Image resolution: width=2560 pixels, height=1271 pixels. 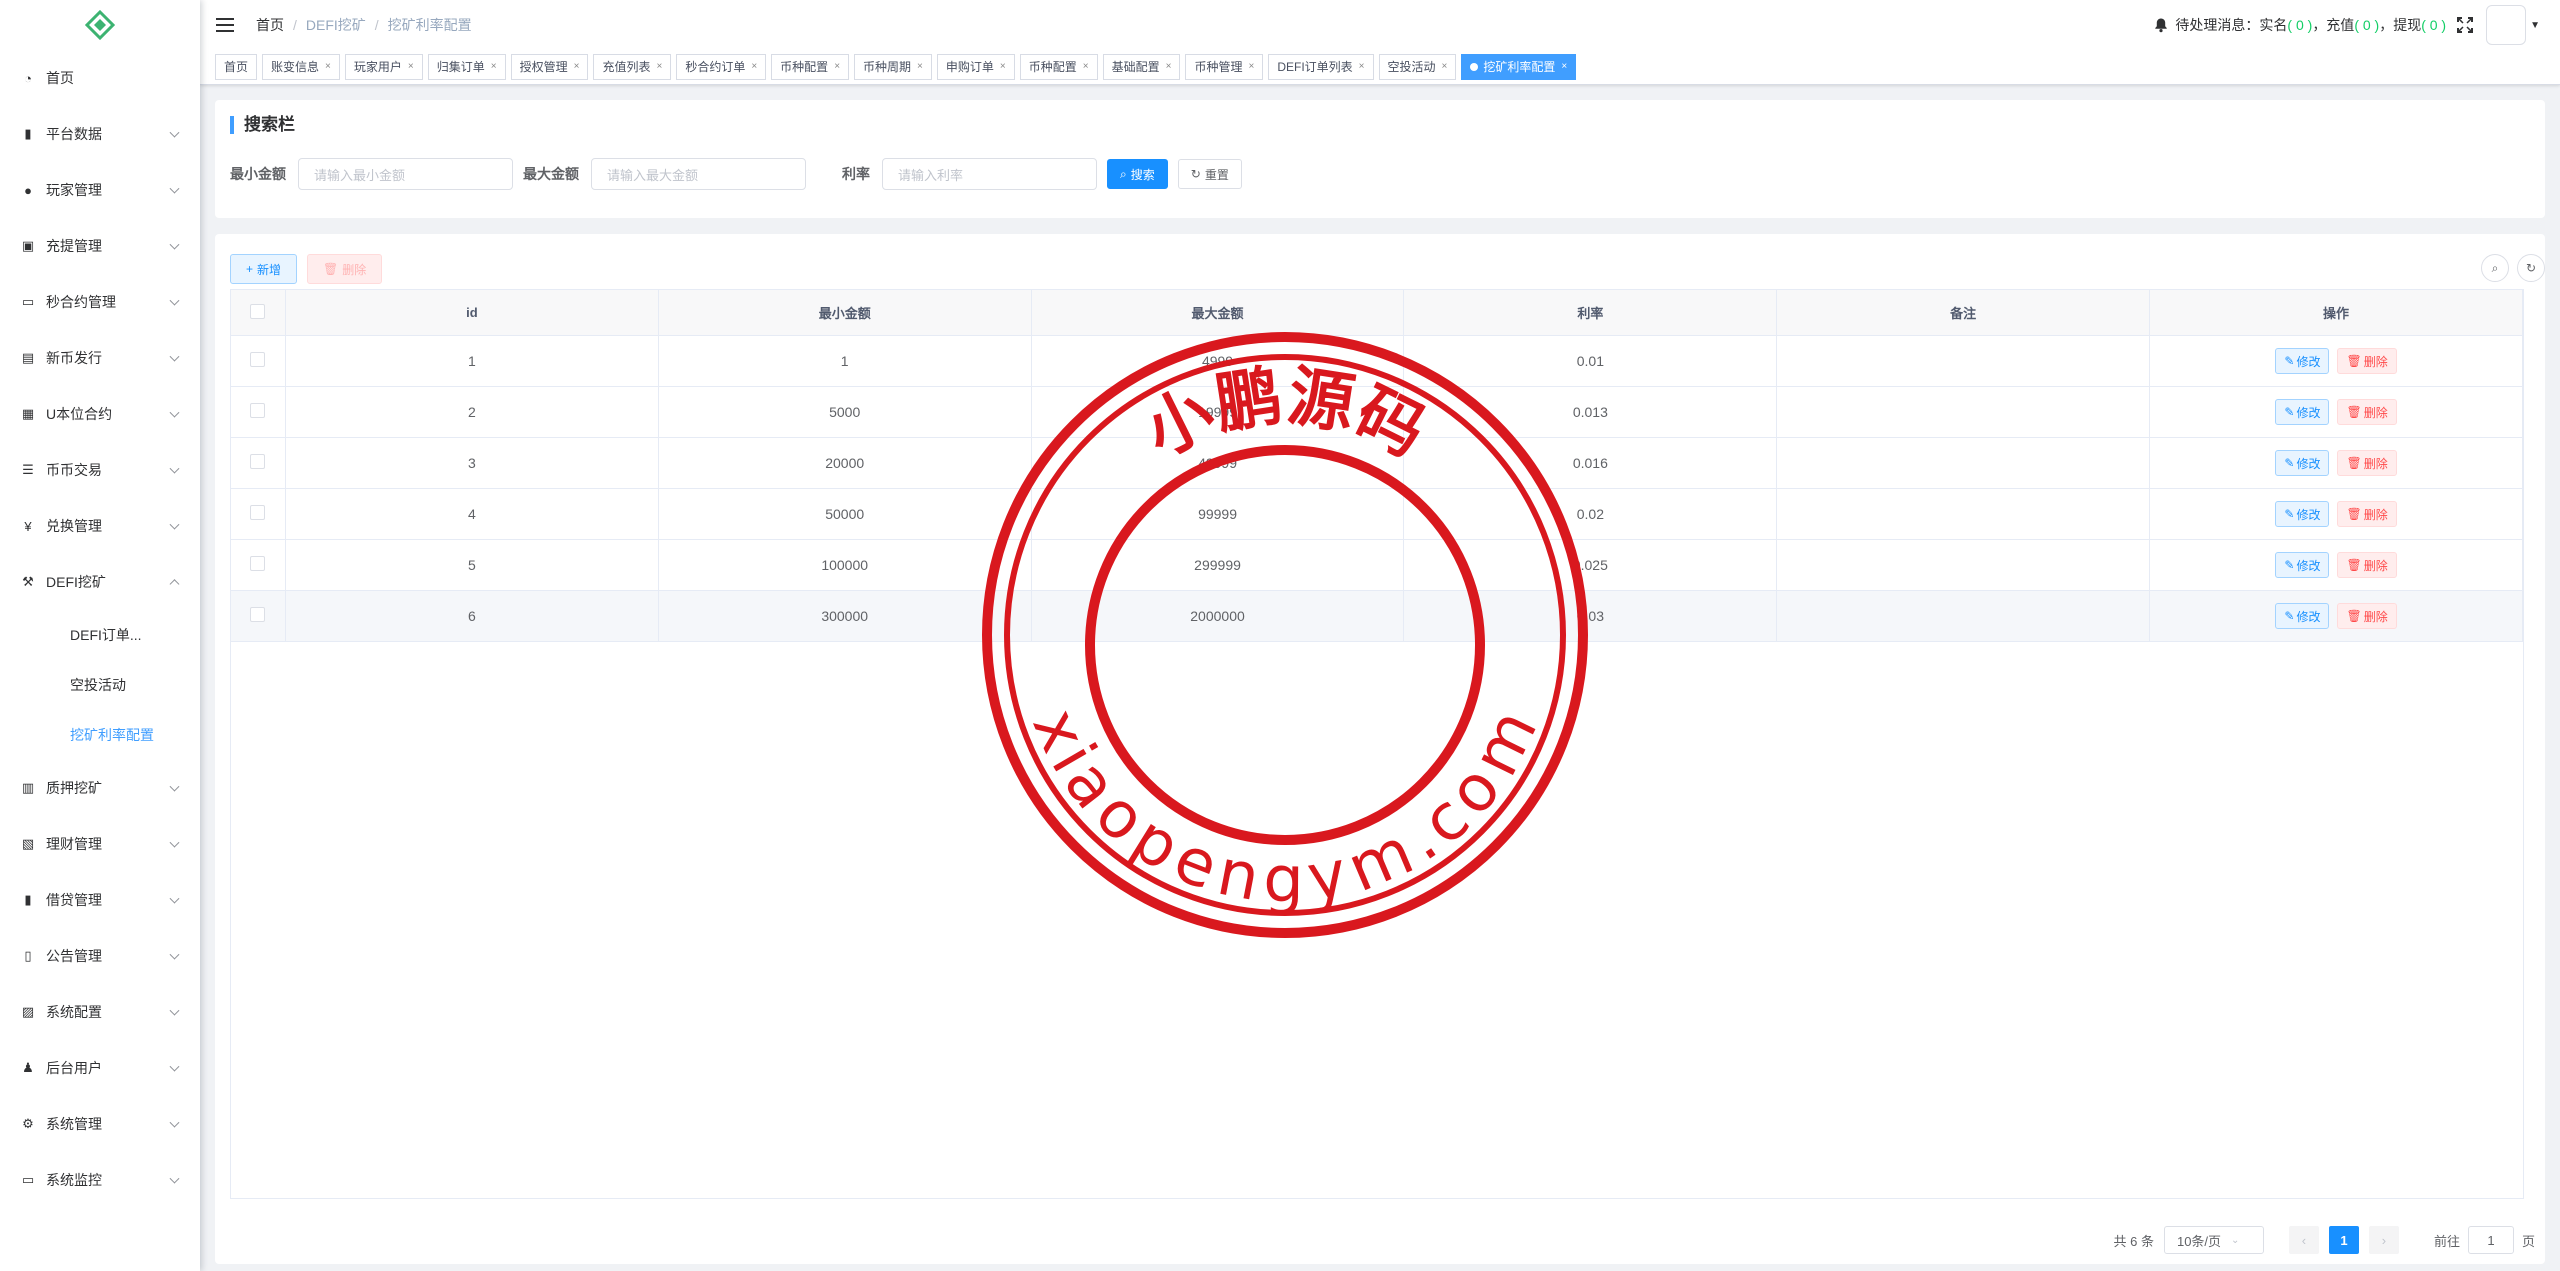 What do you see at coordinates (975, 67) in the screenshot?
I see `tag-9: 申购订单 ×` at bounding box center [975, 67].